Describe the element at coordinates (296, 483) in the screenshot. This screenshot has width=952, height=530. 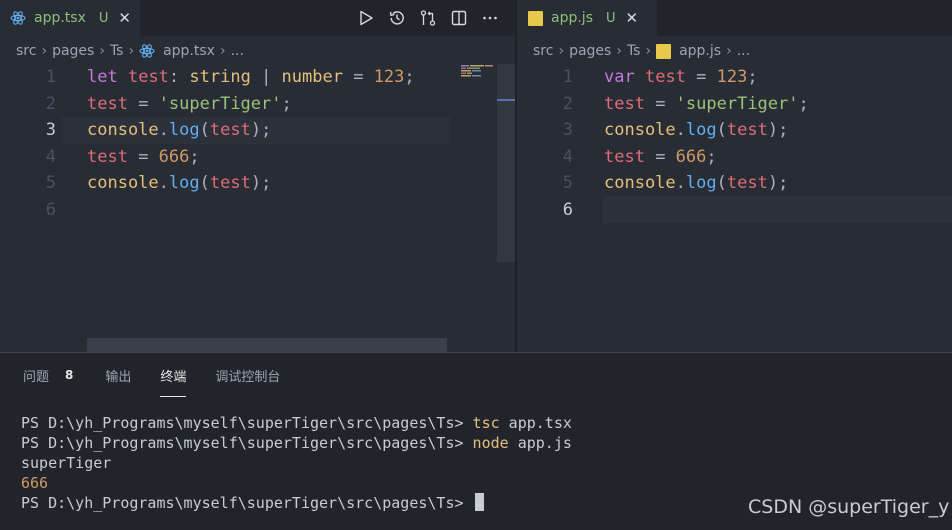
I see `terminal-line: 666` at that location.